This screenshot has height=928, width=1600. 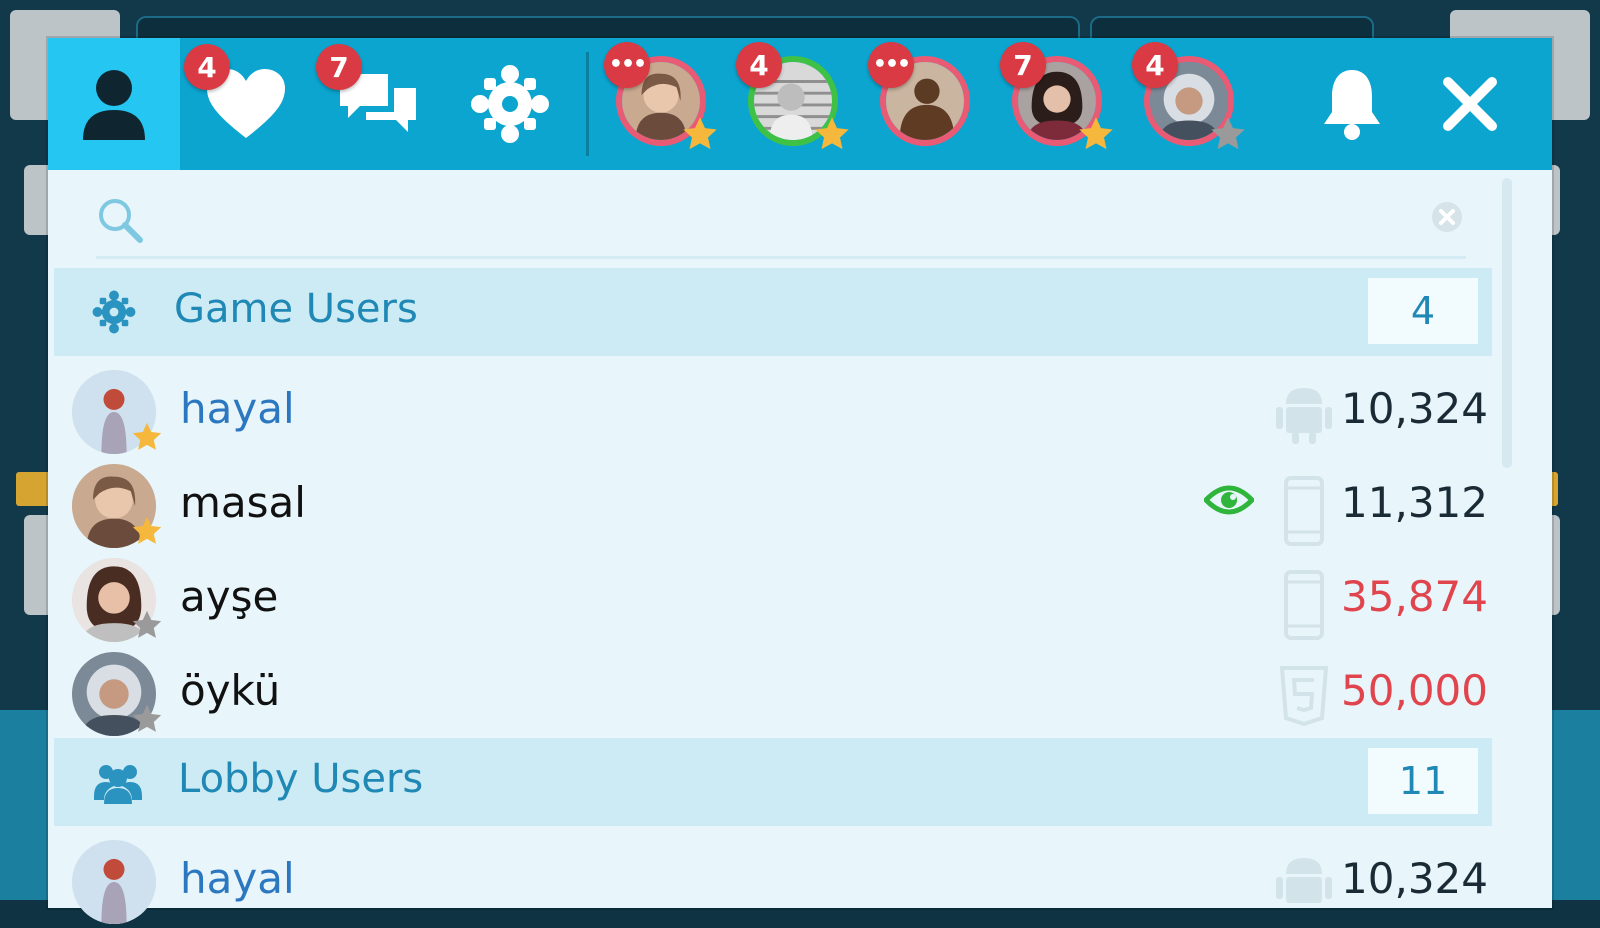 I want to click on avatar-photo, so click(x=114, y=882).